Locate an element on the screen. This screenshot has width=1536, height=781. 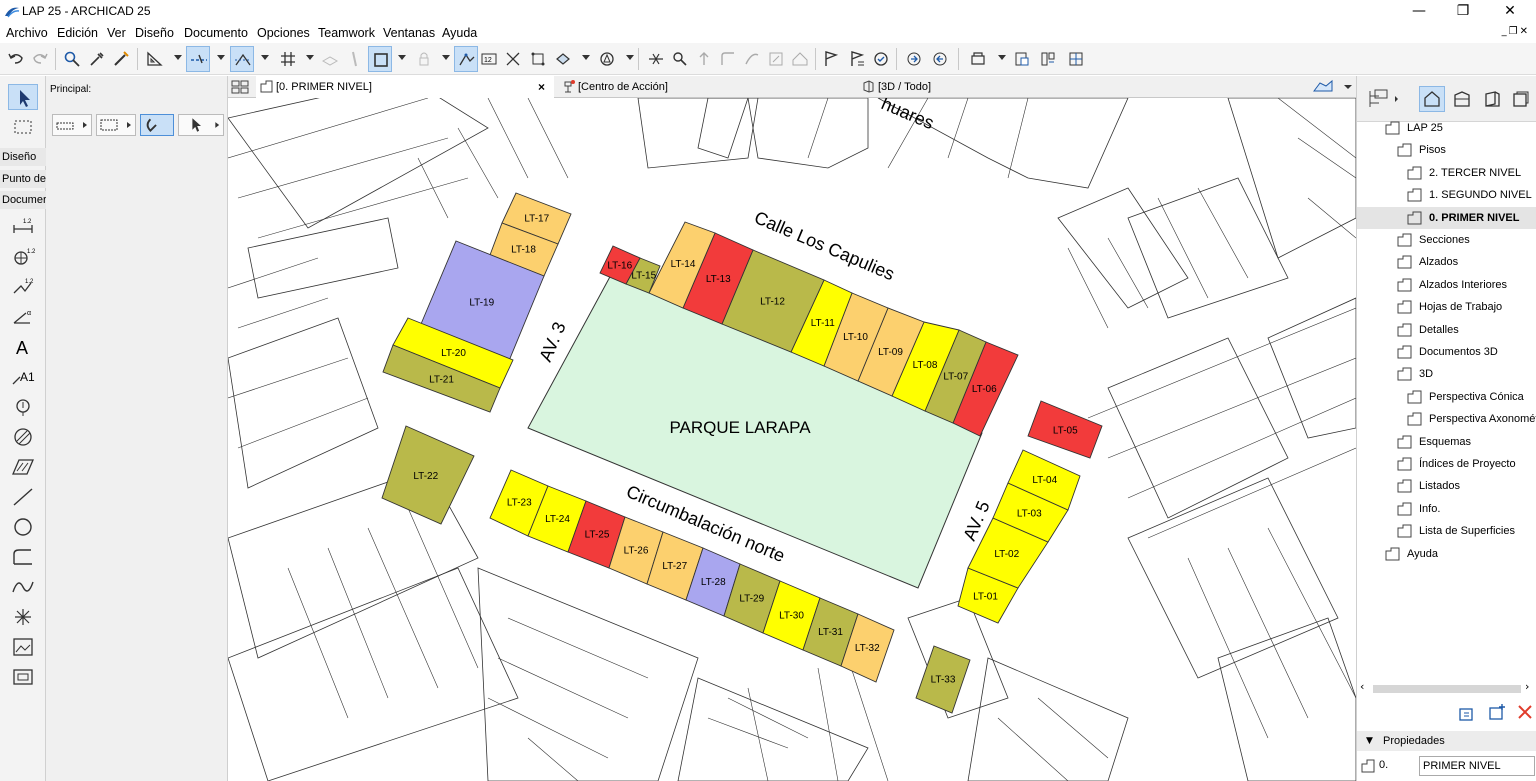
nav-item-lap-25: ∨LAP 25 is located at coordinates (1459, 128).